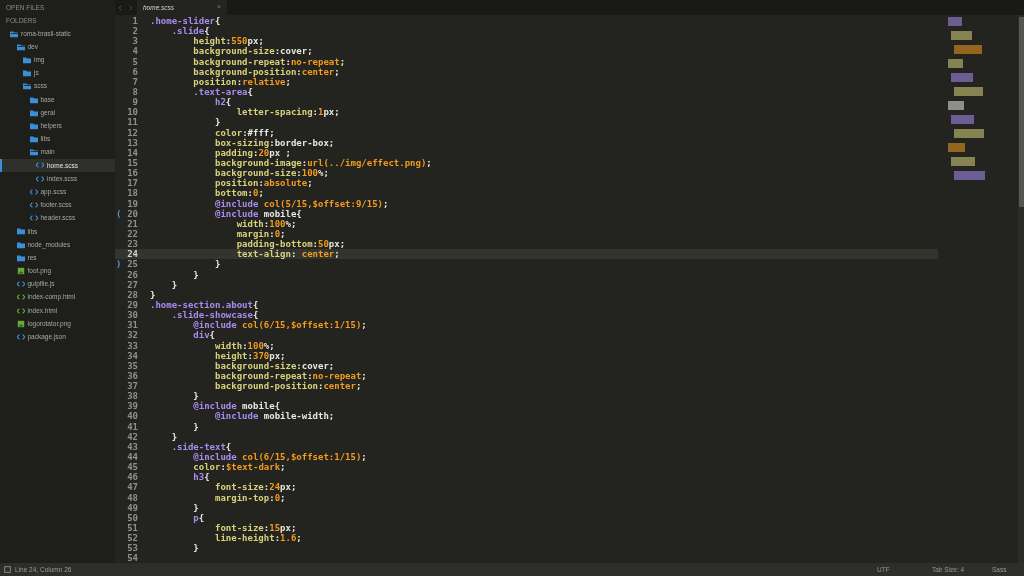 This screenshot has height=576, width=1024. Describe the element at coordinates (132, 467) in the screenshot. I see `line-number: 45` at that location.